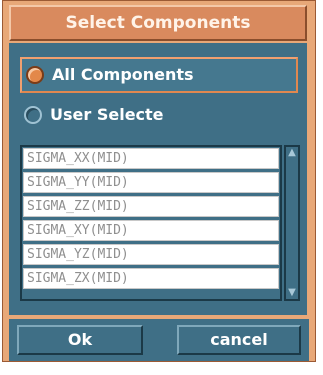 Image resolution: width=323 pixels, height=375 pixels. Describe the element at coordinates (123, 74) in the screenshot. I see `radio-all-components-label: All Components` at that location.